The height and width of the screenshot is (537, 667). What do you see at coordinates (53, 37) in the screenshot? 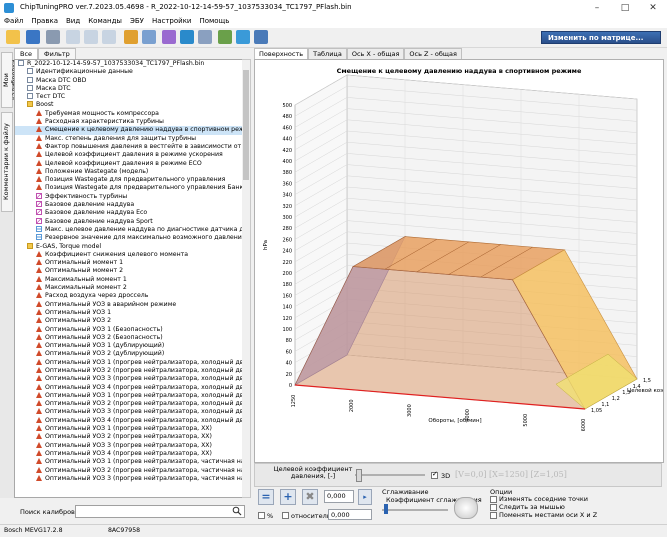
I see `print-icon` at bounding box center [53, 37].